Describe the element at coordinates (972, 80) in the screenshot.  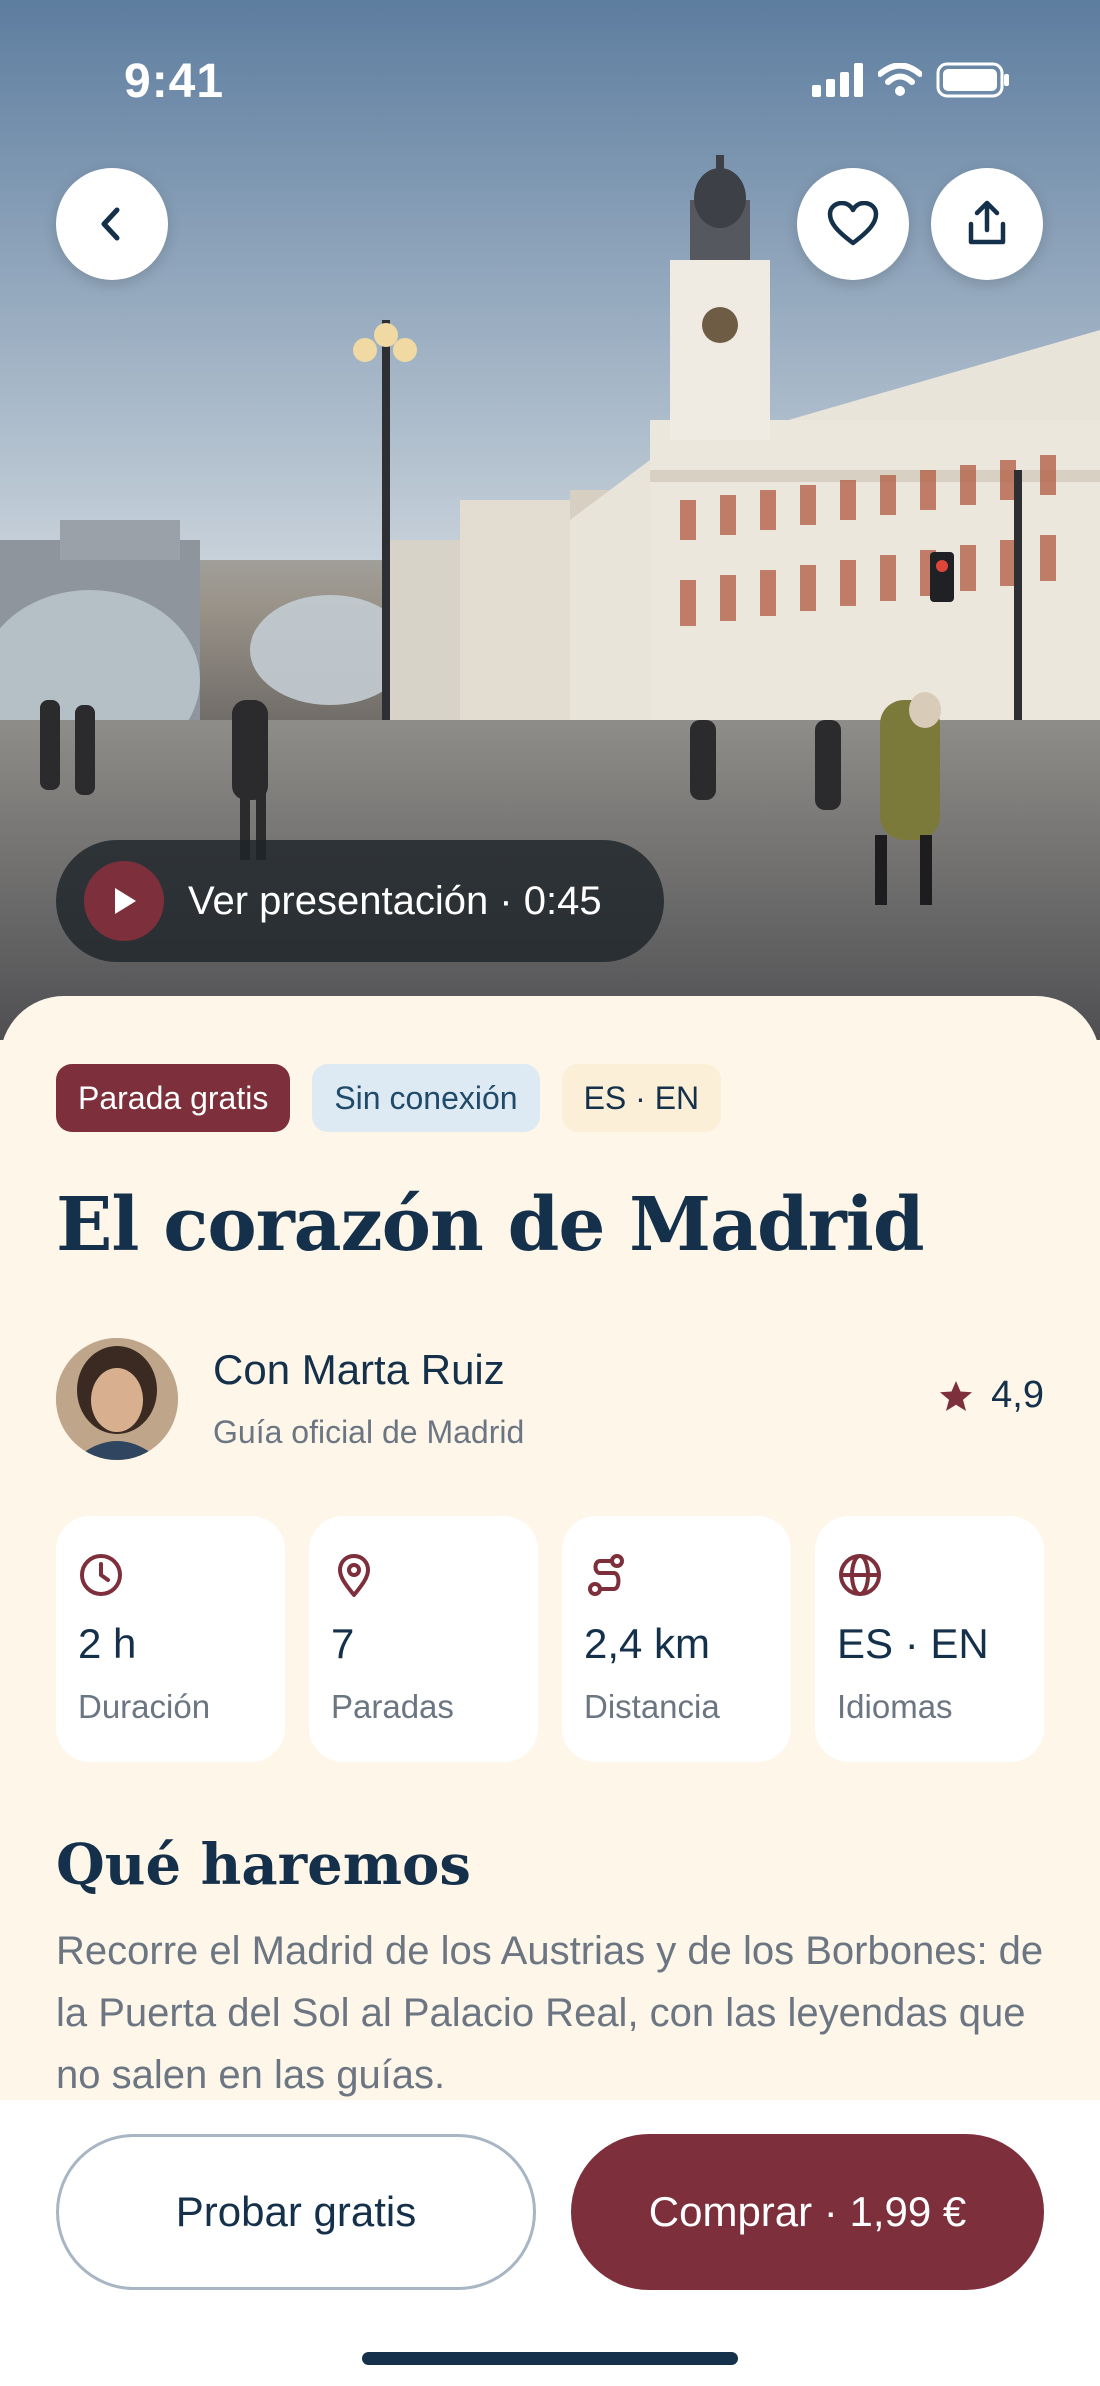
I see `battery-icon` at that location.